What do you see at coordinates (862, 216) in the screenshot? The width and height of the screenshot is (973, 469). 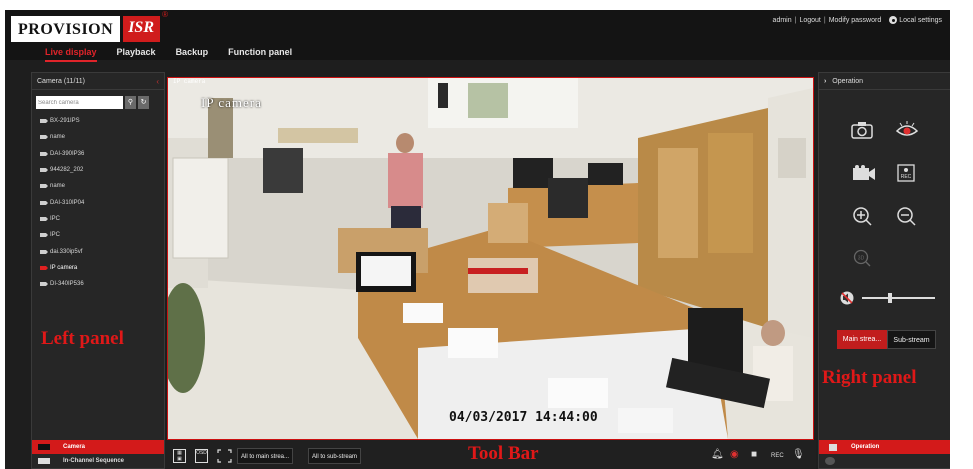 I see `zoom-in-icon` at bounding box center [862, 216].